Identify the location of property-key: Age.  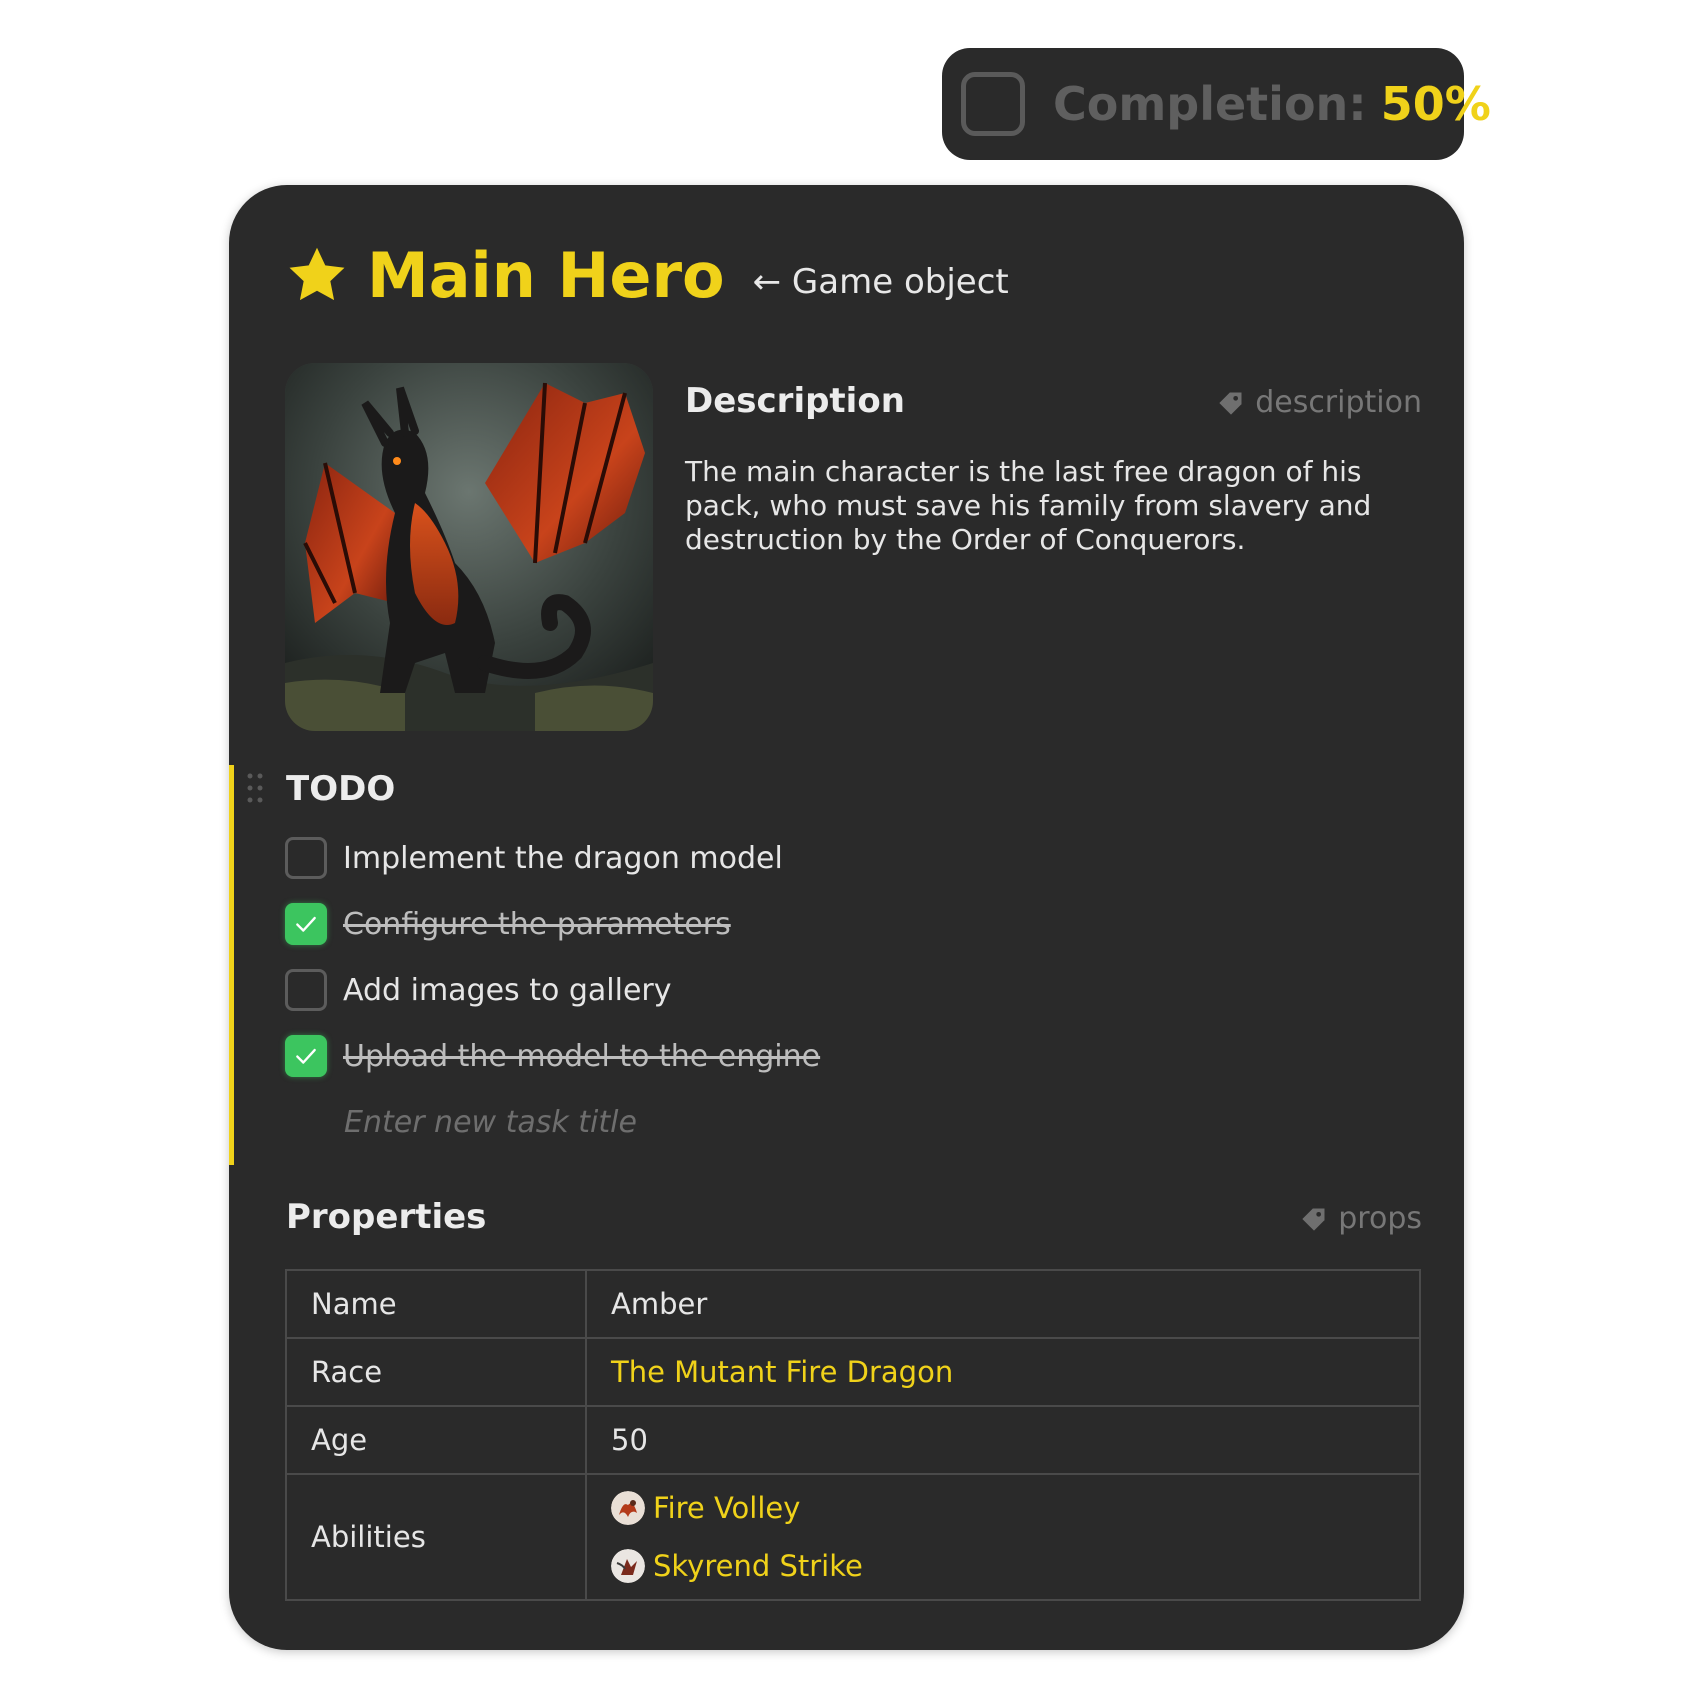
(436, 1440).